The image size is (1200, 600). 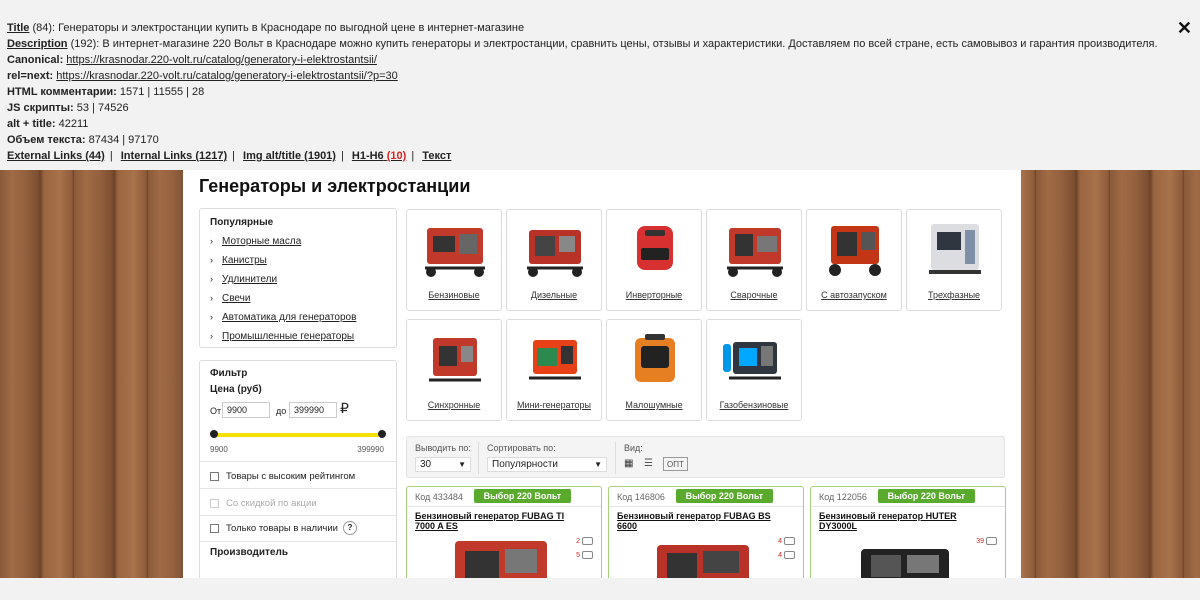 I want to click on popular-item: › Канистры, so click(x=298, y=260).